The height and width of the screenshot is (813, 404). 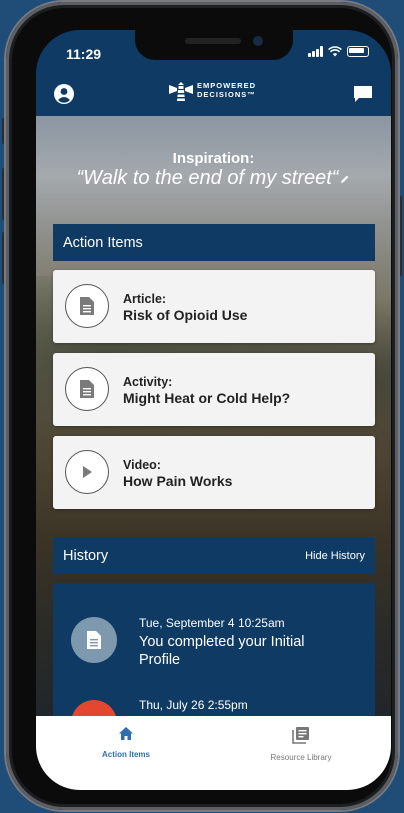 I want to click on action-item-title: Risk of Opioid Use, so click(x=185, y=315).